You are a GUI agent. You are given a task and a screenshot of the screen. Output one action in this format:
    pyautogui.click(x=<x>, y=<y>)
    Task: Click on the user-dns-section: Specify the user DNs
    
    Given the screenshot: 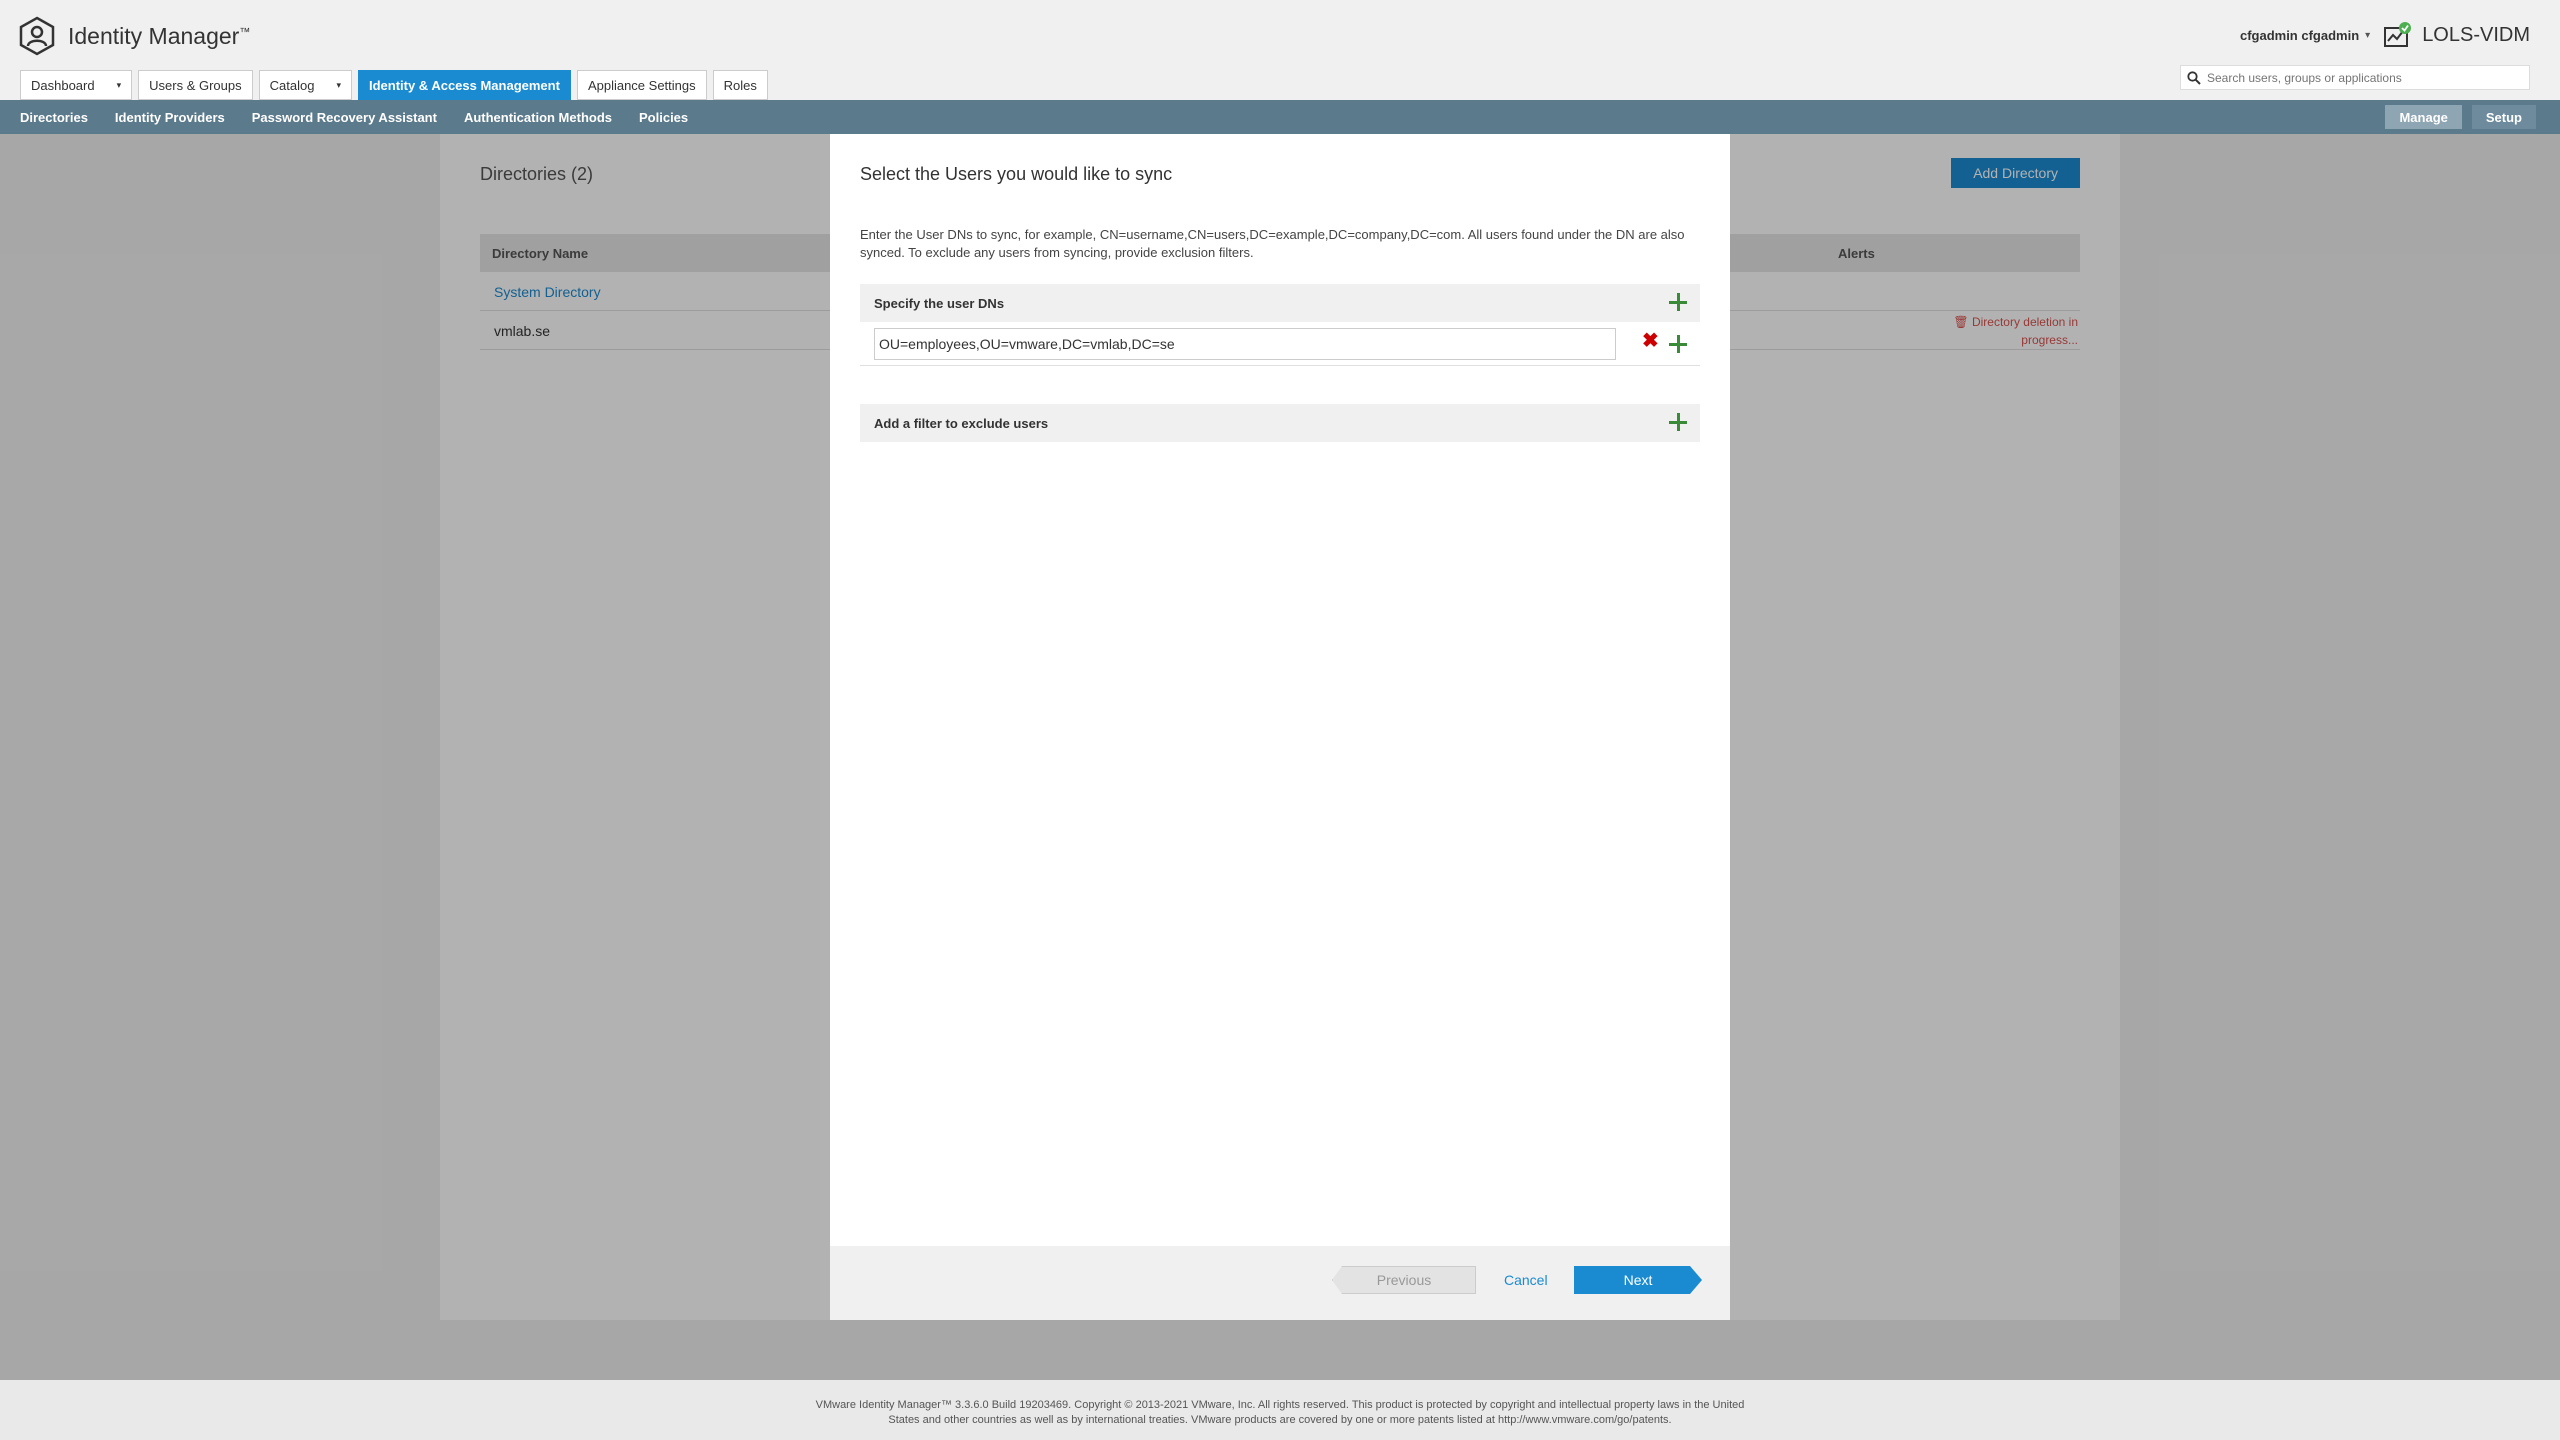 What is the action you would take?
    pyautogui.click(x=1280, y=303)
    